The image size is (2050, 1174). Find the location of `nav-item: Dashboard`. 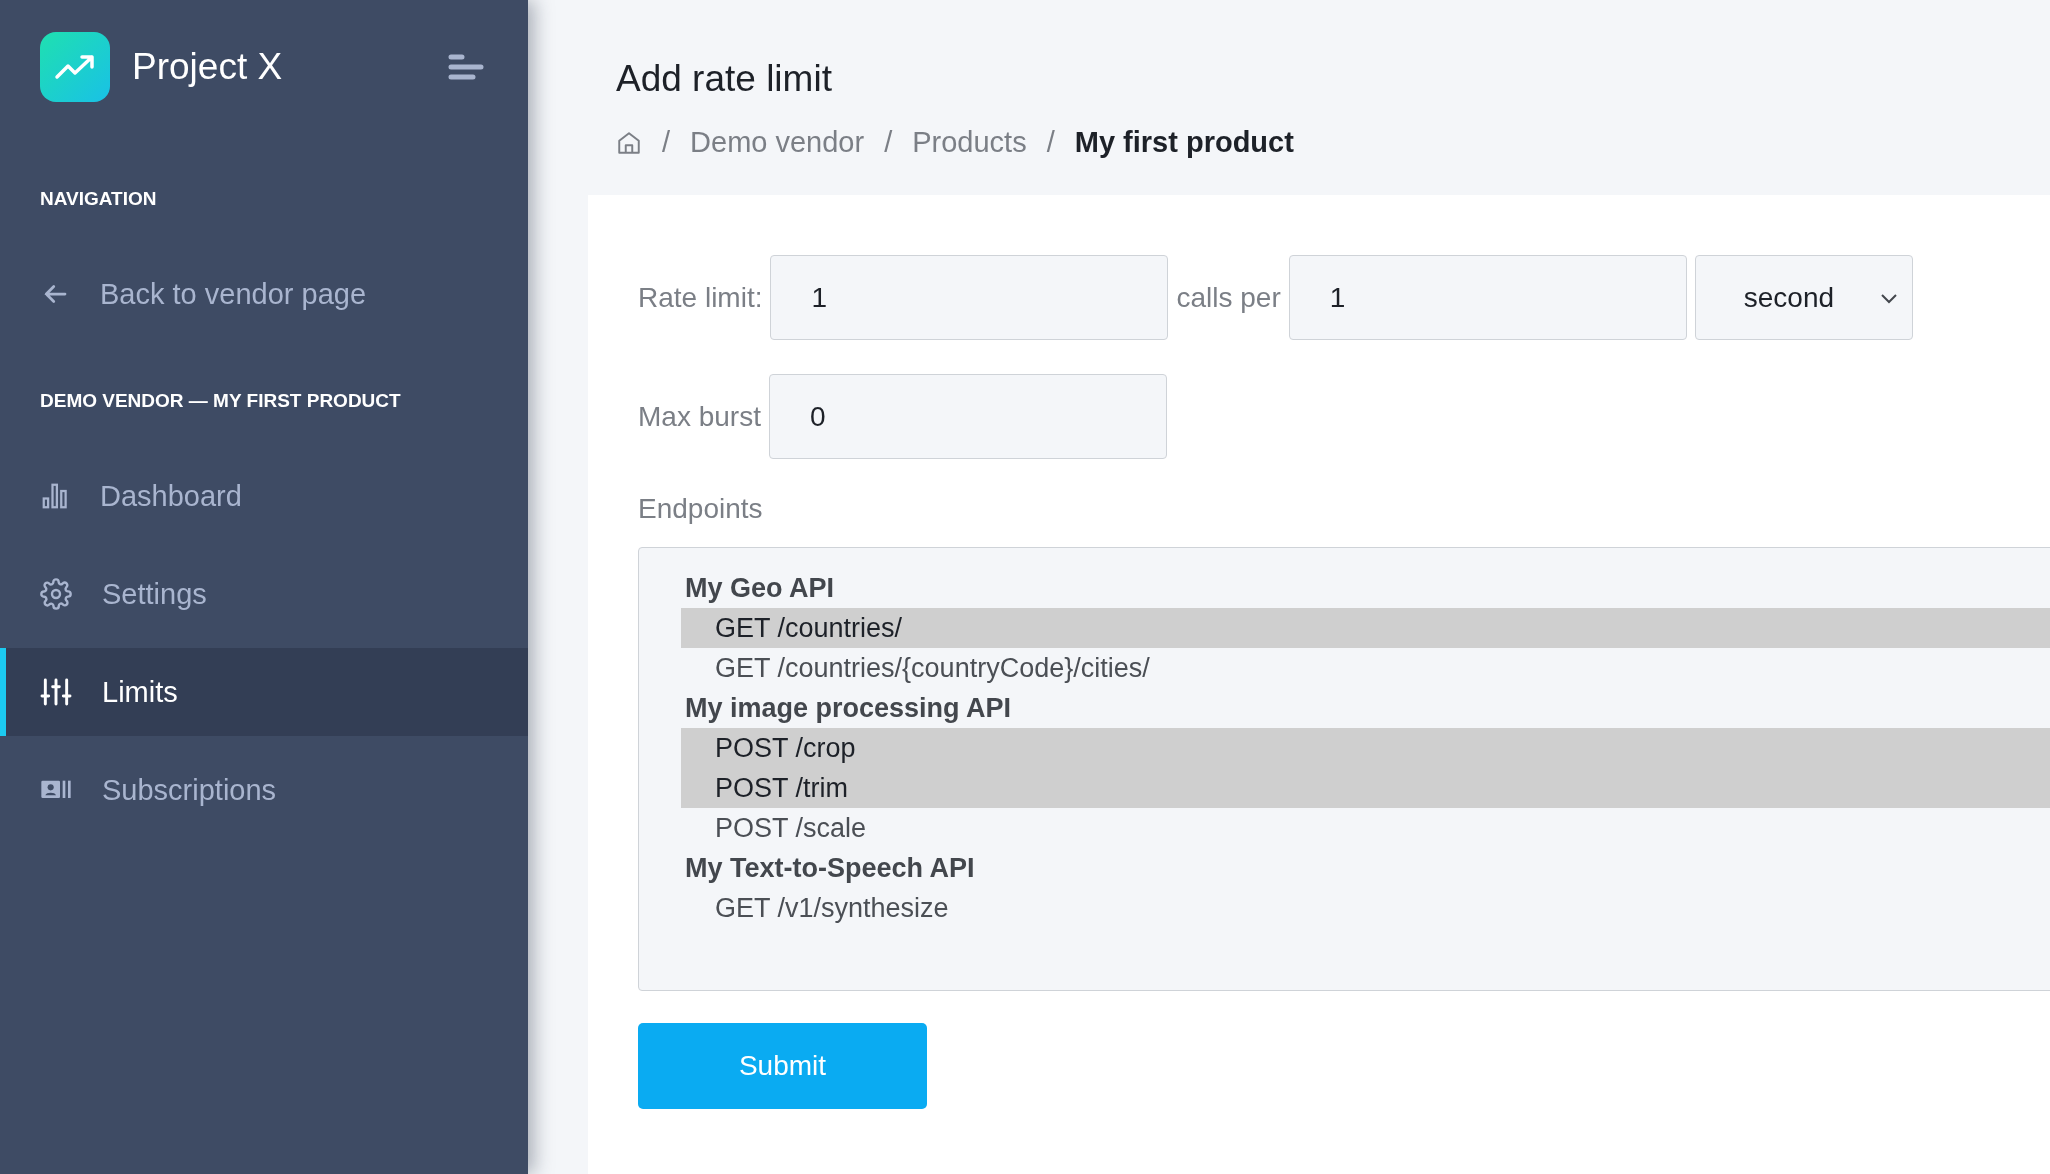

nav-item: Dashboard is located at coordinates (264, 496).